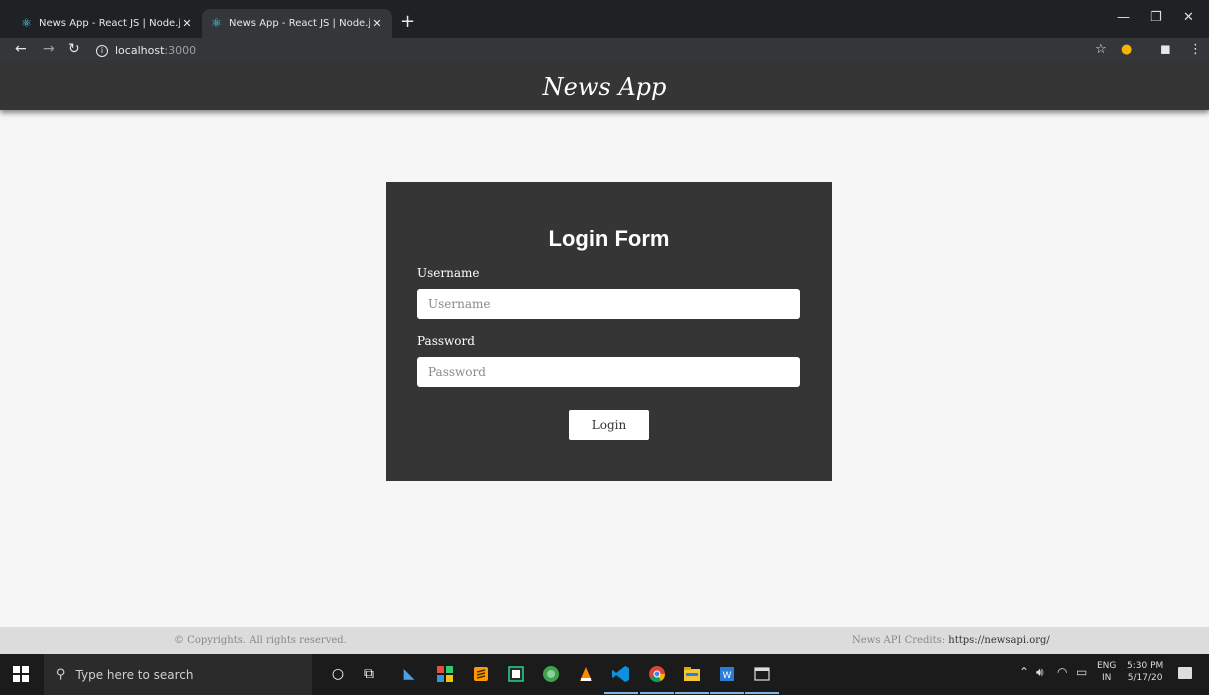 The height and width of the screenshot is (695, 1209). I want to click on browser-tab-1: ⚛ News App - React JS | Node.js | R ✕, so click(107, 23).